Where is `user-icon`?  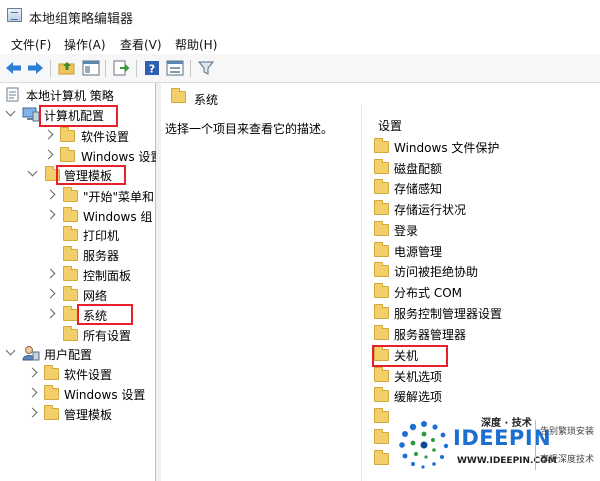 user-icon is located at coordinates (31, 353).